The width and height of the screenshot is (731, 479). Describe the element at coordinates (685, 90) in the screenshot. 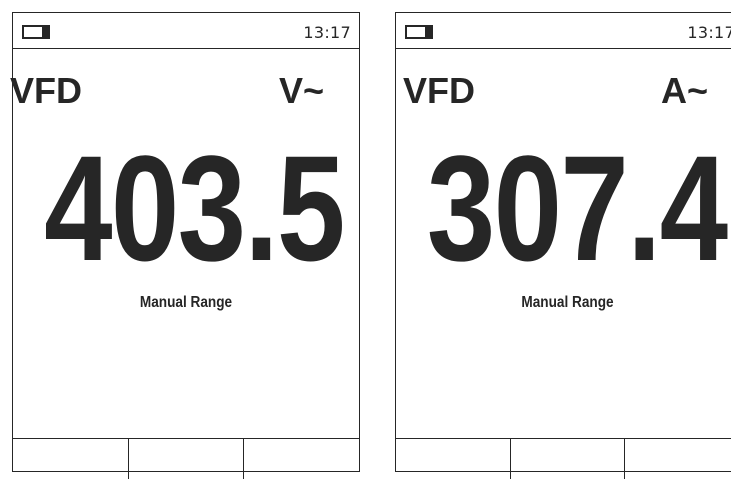

I see `unit-label: A~` at that location.